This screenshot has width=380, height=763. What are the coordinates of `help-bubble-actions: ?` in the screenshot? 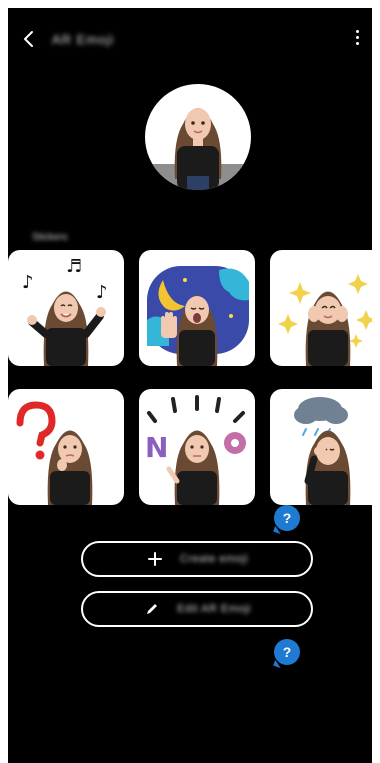 It's located at (287, 652).